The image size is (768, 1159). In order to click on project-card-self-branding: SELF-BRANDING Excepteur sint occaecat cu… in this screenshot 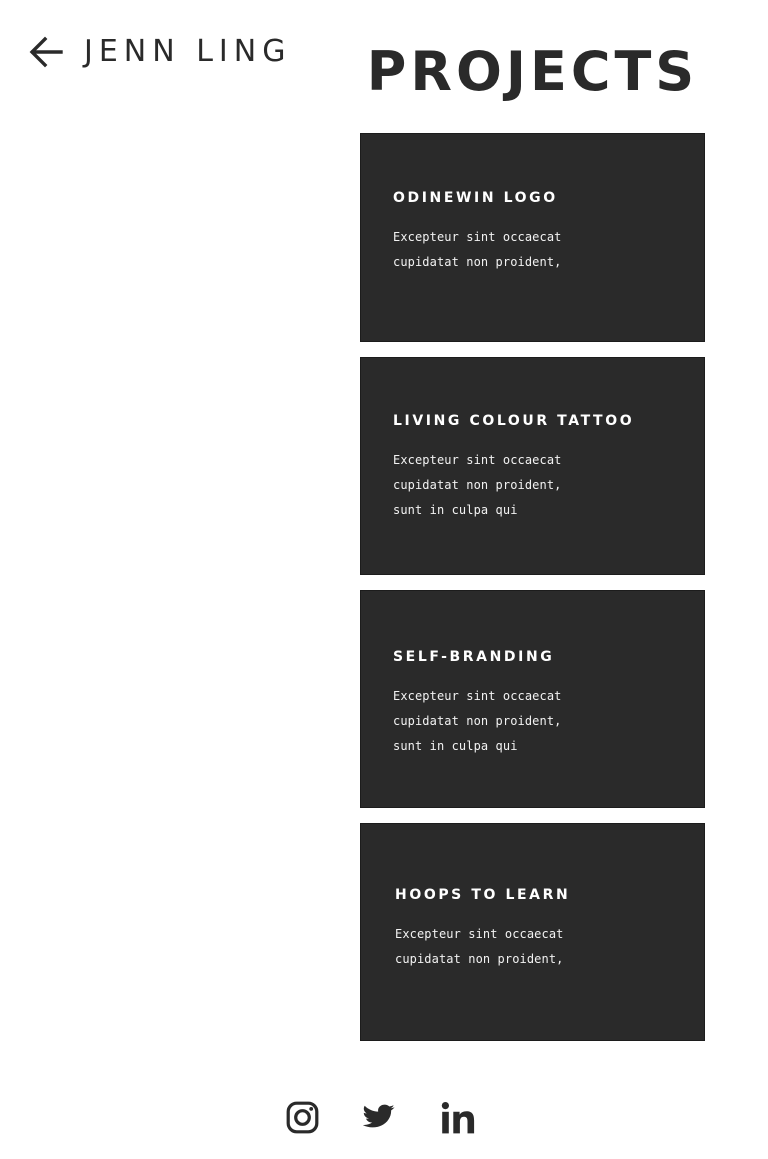, I will do `click(532, 699)`.